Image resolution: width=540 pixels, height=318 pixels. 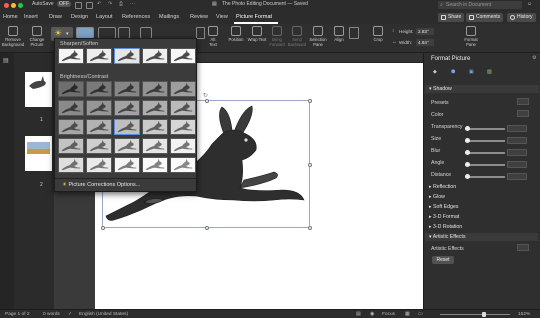 I want to click on size-spinner, so click(x=517, y=140).